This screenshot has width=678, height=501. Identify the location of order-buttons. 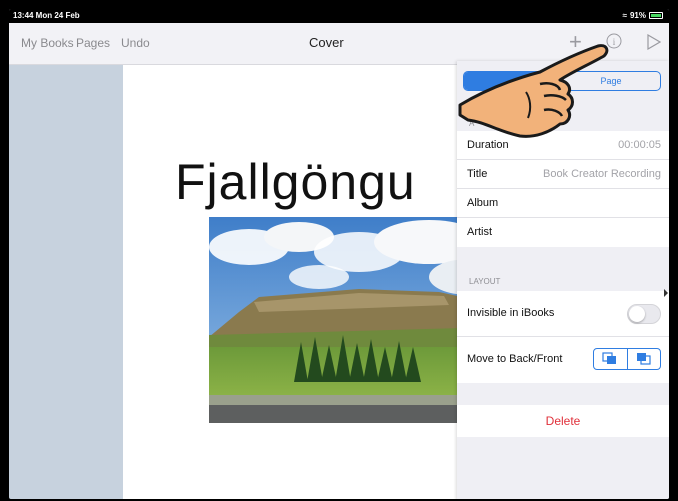
(627, 359).